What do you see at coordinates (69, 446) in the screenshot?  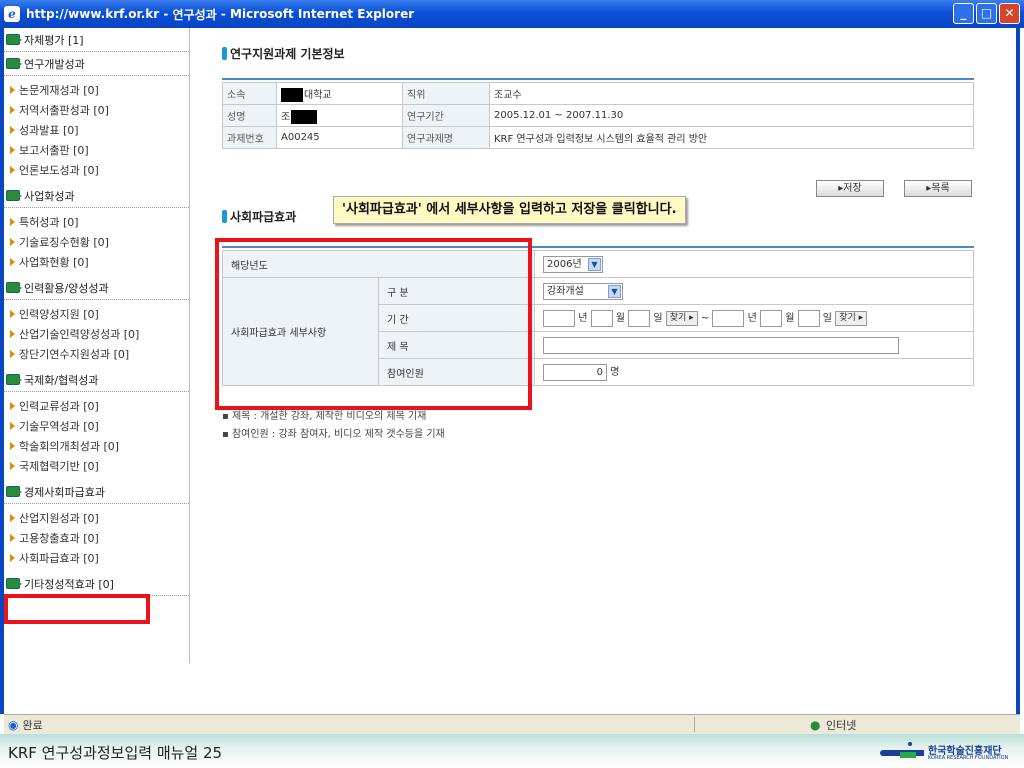 I see `sidebar-item-label: 학술회의개최성과 [0]` at bounding box center [69, 446].